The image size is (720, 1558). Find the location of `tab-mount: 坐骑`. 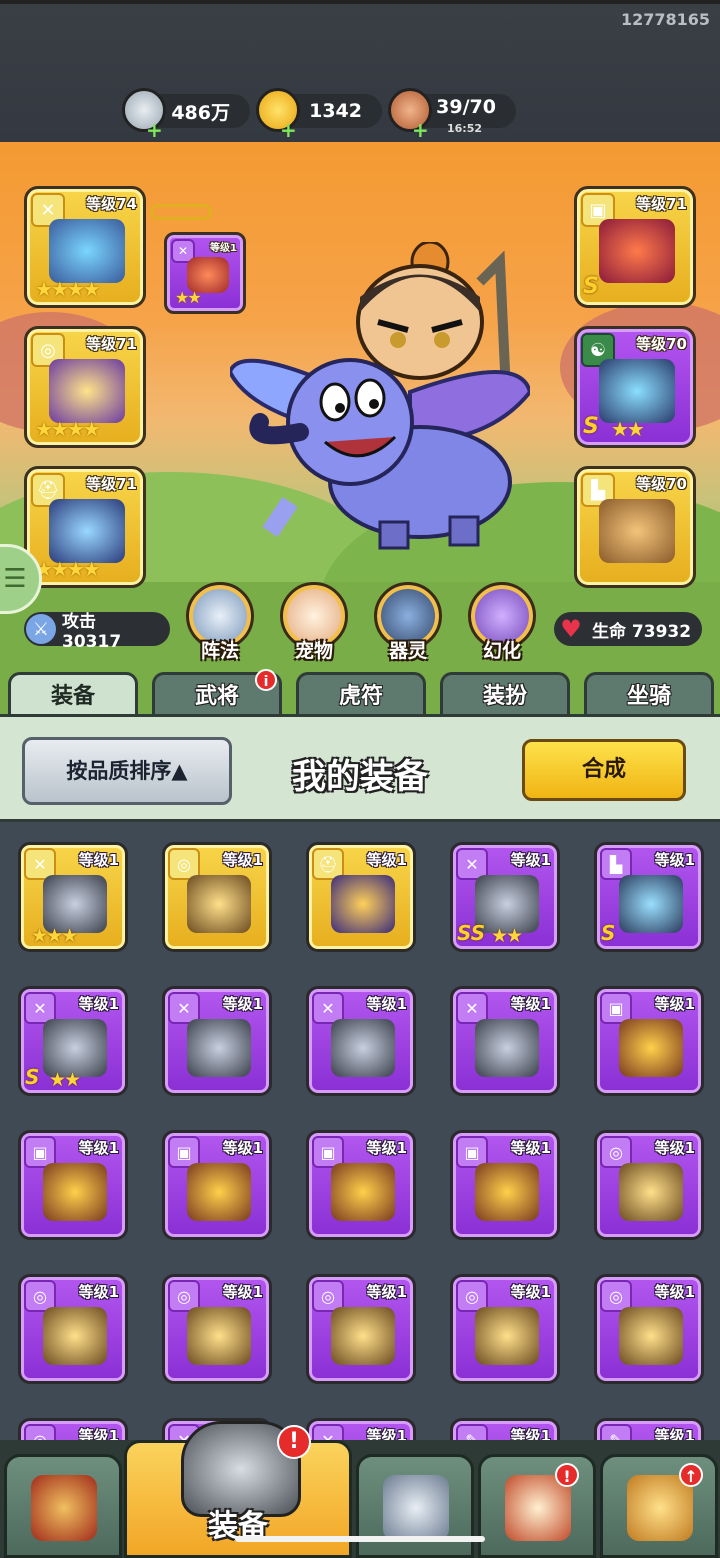

tab-mount: 坐骑 is located at coordinates (649, 696).